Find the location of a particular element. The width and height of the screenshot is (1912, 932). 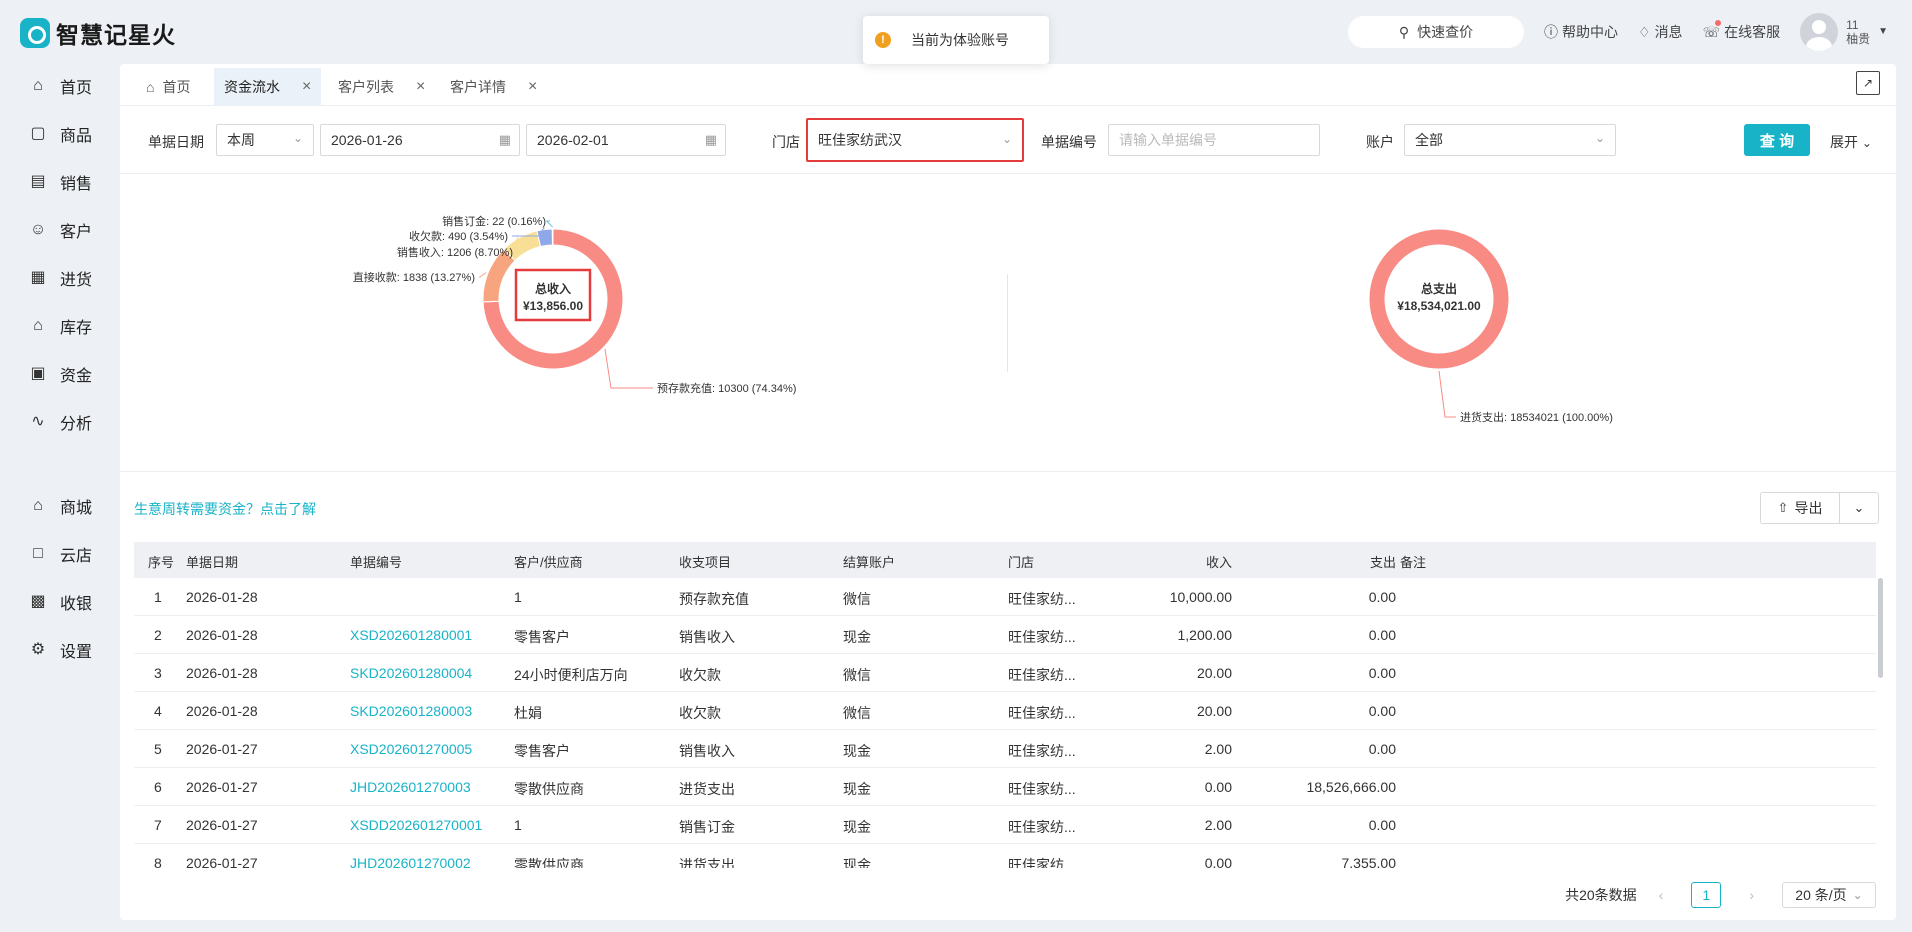

col-header: 序号 is located at coordinates (161, 562).